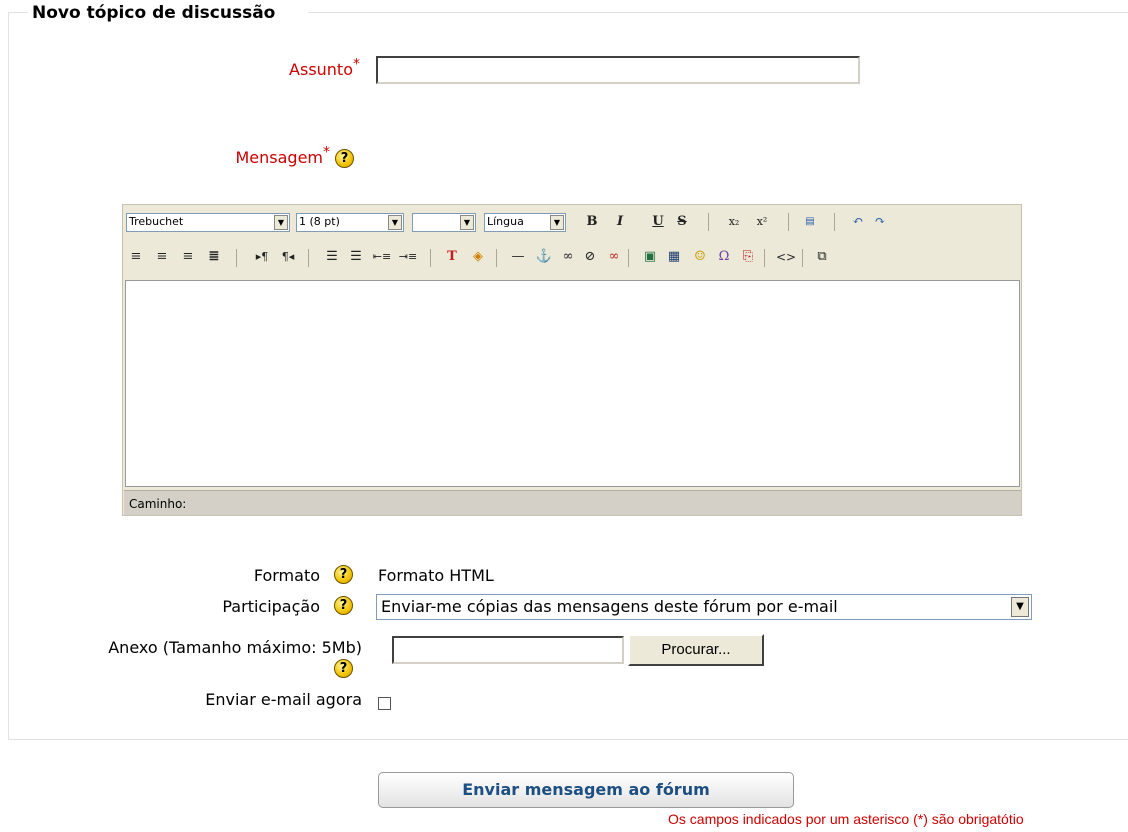 This screenshot has width=1128, height=832. Describe the element at coordinates (572, 502) in the screenshot. I see `editor-path-bar: Caminho:` at that location.